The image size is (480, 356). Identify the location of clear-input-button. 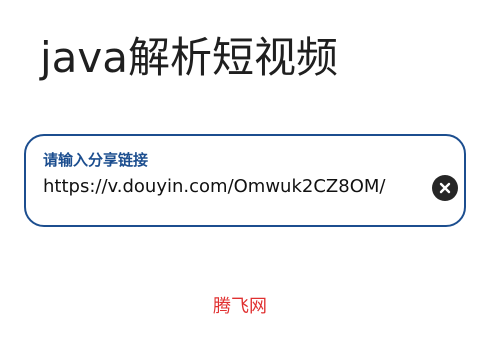
(445, 188).